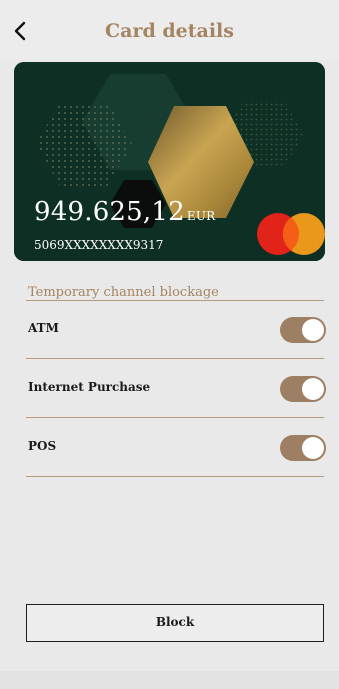  Describe the element at coordinates (175, 623) in the screenshot. I see `block-button: Block` at that location.